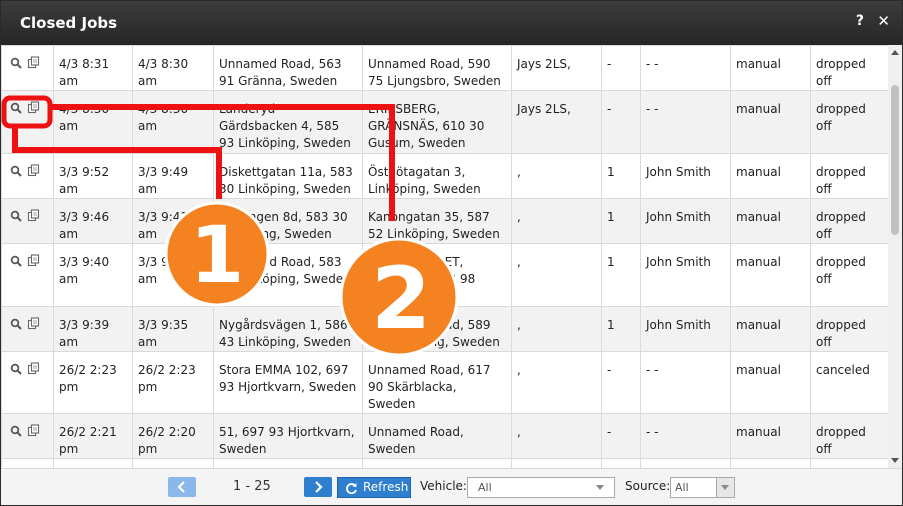 This screenshot has width=903, height=506. What do you see at coordinates (895, 256) in the screenshot?
I see `vertical-scrollbar` at bounding box center [895, 256].